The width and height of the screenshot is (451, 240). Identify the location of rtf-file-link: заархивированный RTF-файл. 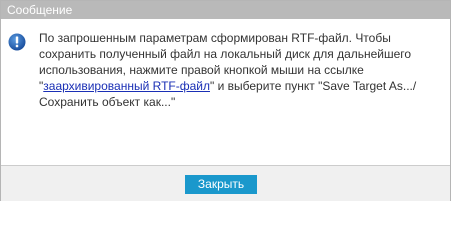
(126, 86).